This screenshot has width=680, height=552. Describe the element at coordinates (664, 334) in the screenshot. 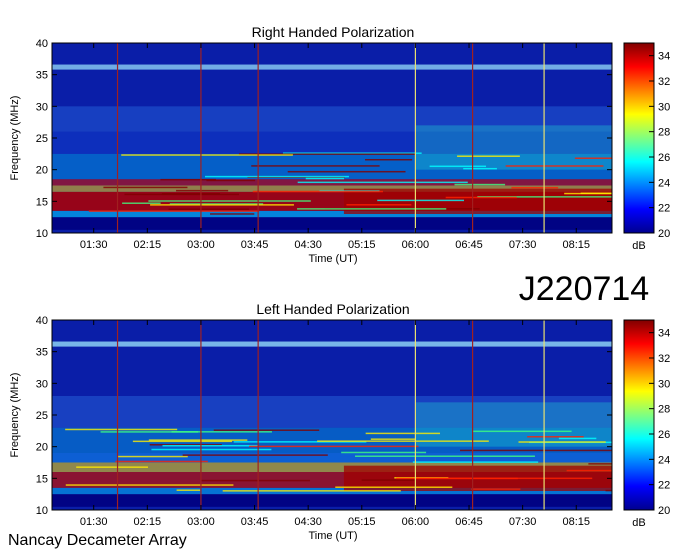

I see `colorbar-tick-label: 34` at that location.